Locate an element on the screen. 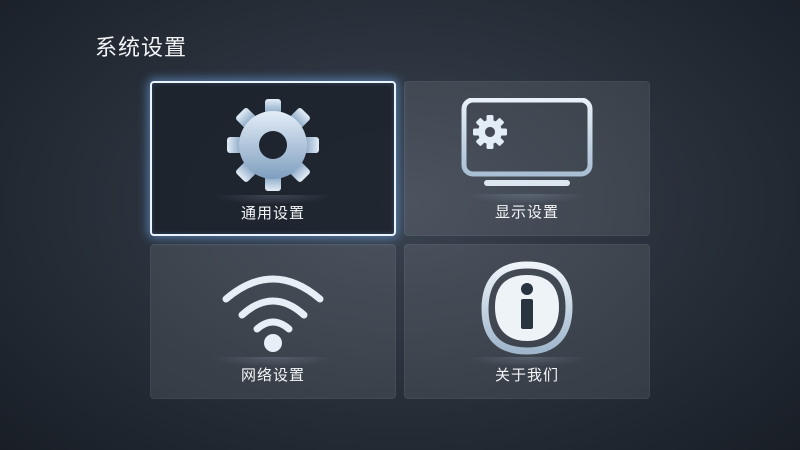 The image size is (800, 450). display-settings-label: 显示设置 is located at coordinates (526, 212).